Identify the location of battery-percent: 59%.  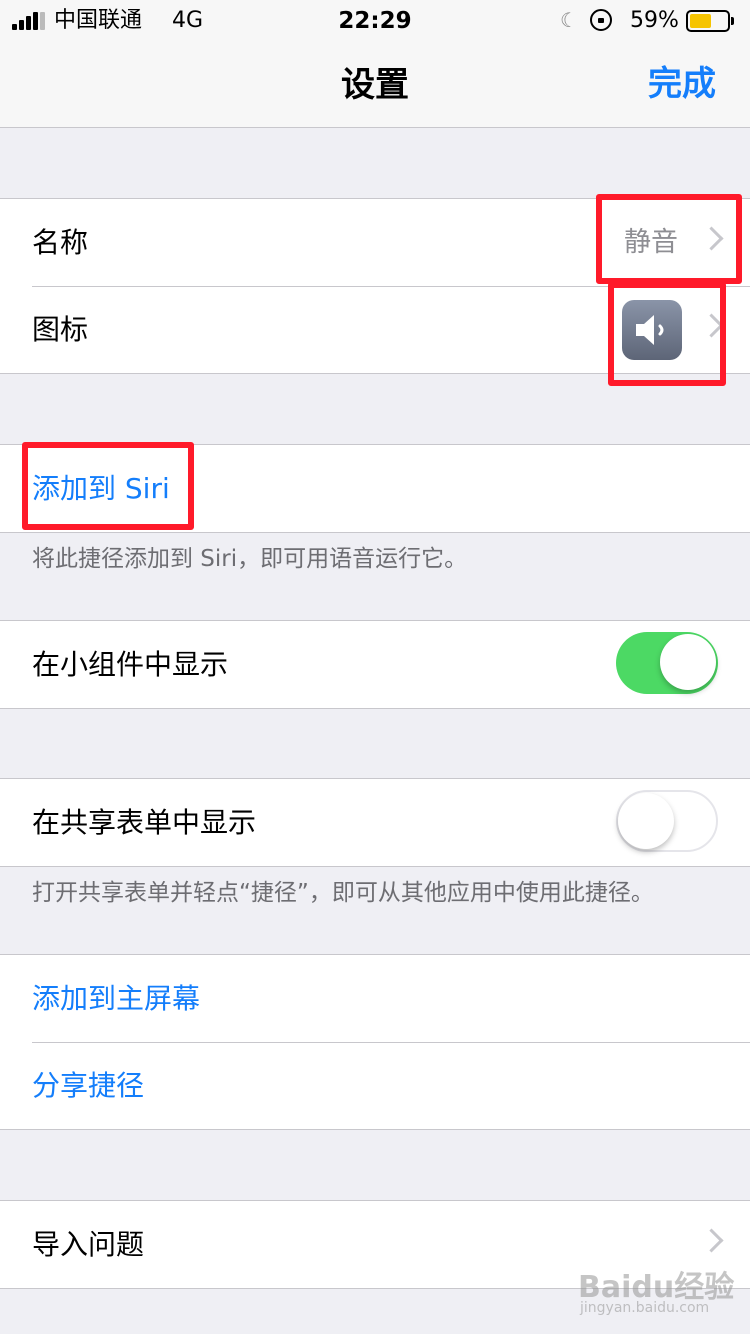
(654, 20).